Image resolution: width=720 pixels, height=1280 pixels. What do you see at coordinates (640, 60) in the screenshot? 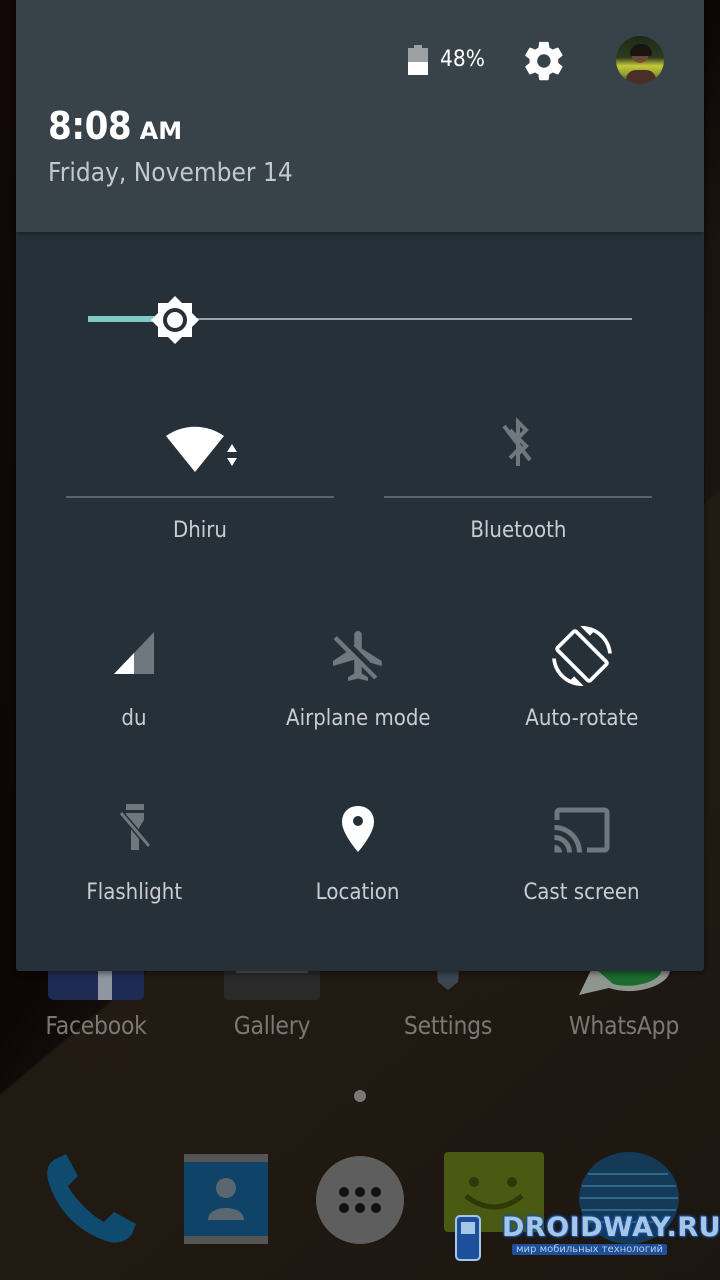
I see `user-avatar` at bounding box center [640, 60].